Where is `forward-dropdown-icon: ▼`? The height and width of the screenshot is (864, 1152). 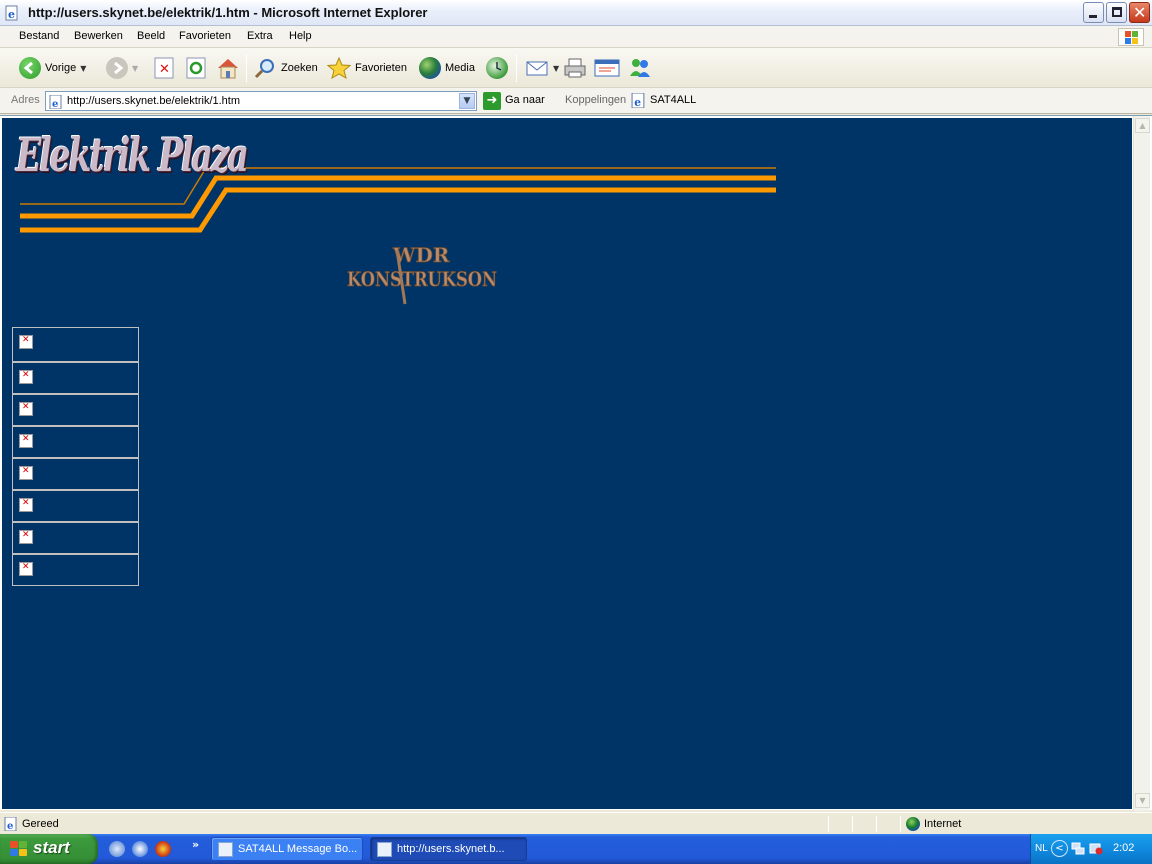 forward-dropdown-icon: ▼ is located at coordinates (135, 68).